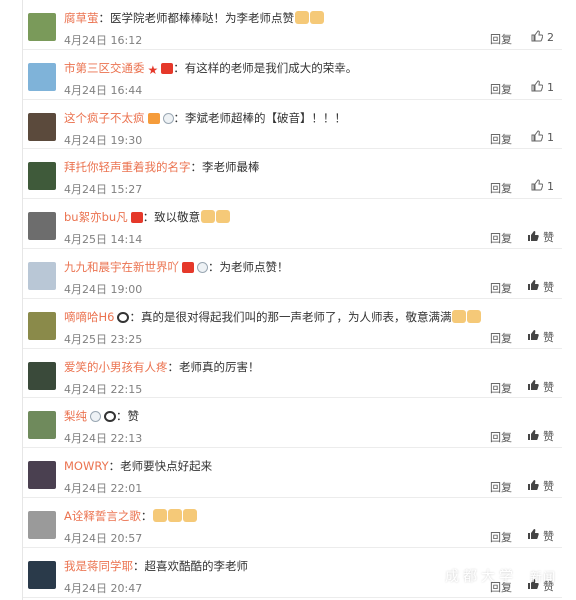  Describe the element at coordinates (213, 366) in the screenshot. I see `comment-text: ：老师真的厉害！` at that location.